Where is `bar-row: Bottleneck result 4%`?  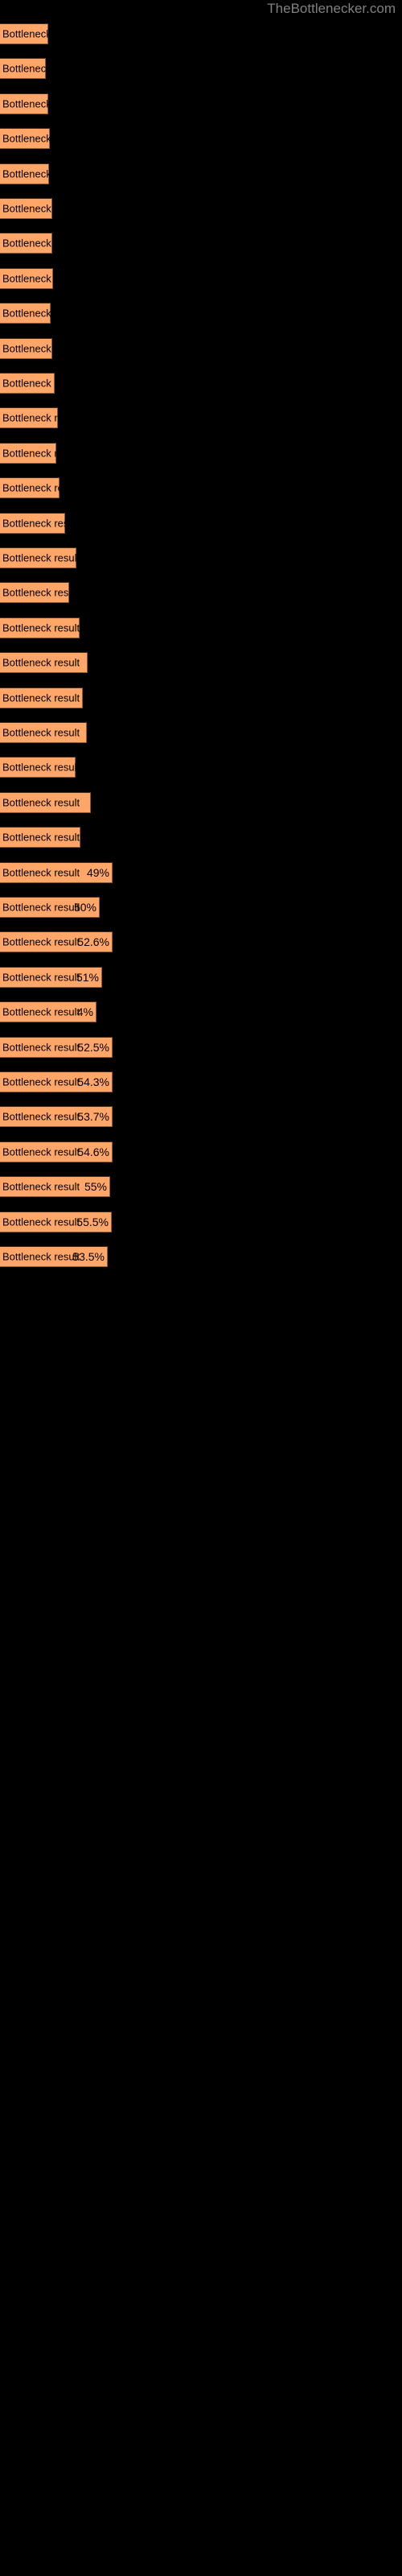 bar-row: Bottleneck result 4% is located at coordinates (201, 1012).